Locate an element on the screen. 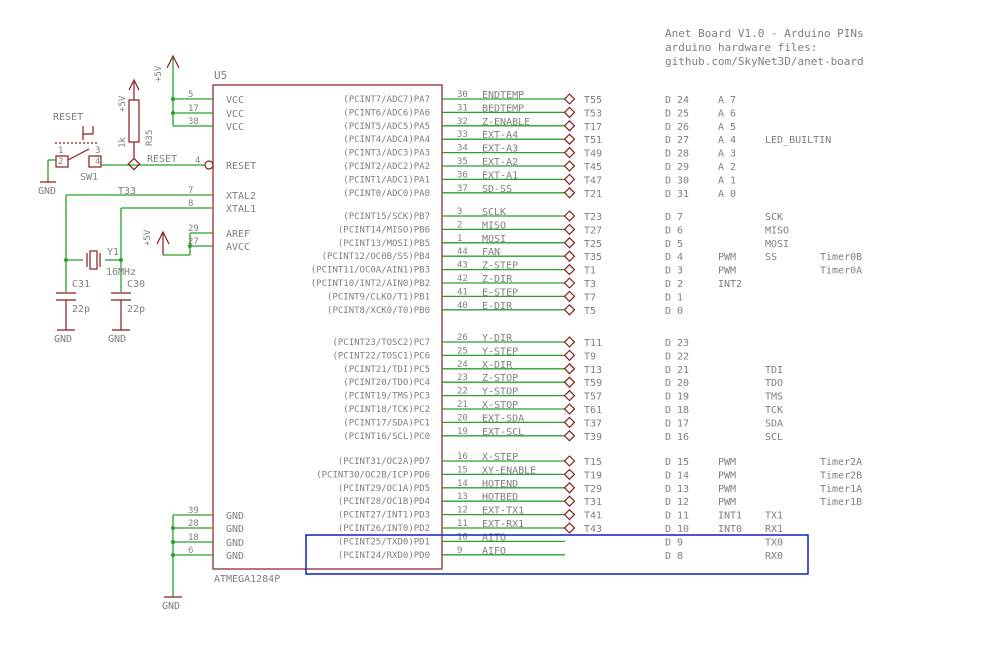 The image size is (997, 648). gnd-net: GND is located at coordinates (187, 563).